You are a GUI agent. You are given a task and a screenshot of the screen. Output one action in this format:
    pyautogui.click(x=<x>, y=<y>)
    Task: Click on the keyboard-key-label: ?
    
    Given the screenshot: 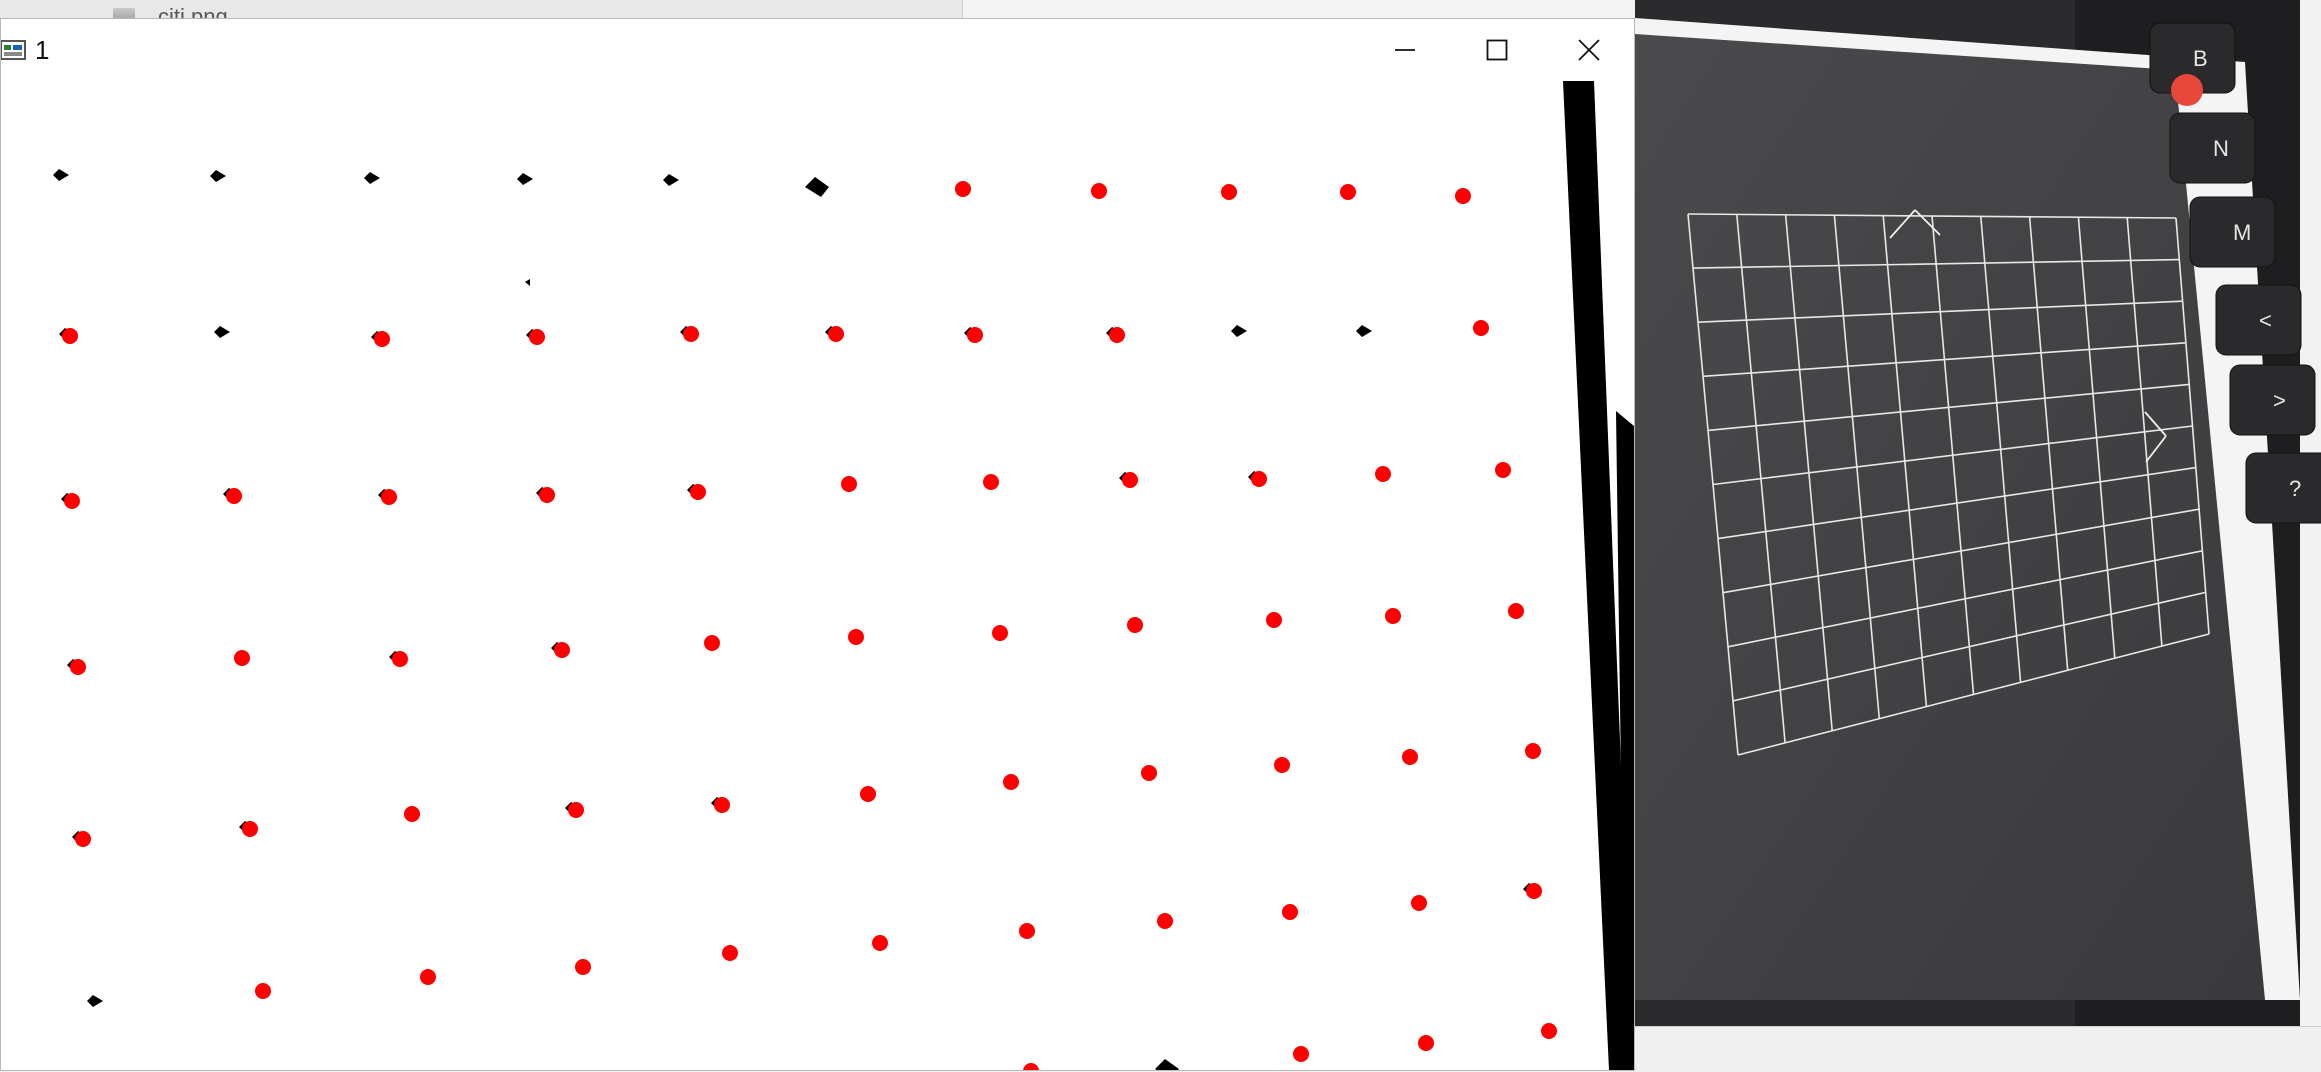 What is the action you would take?
    pyautogui.click(x=2295, y=488)
    